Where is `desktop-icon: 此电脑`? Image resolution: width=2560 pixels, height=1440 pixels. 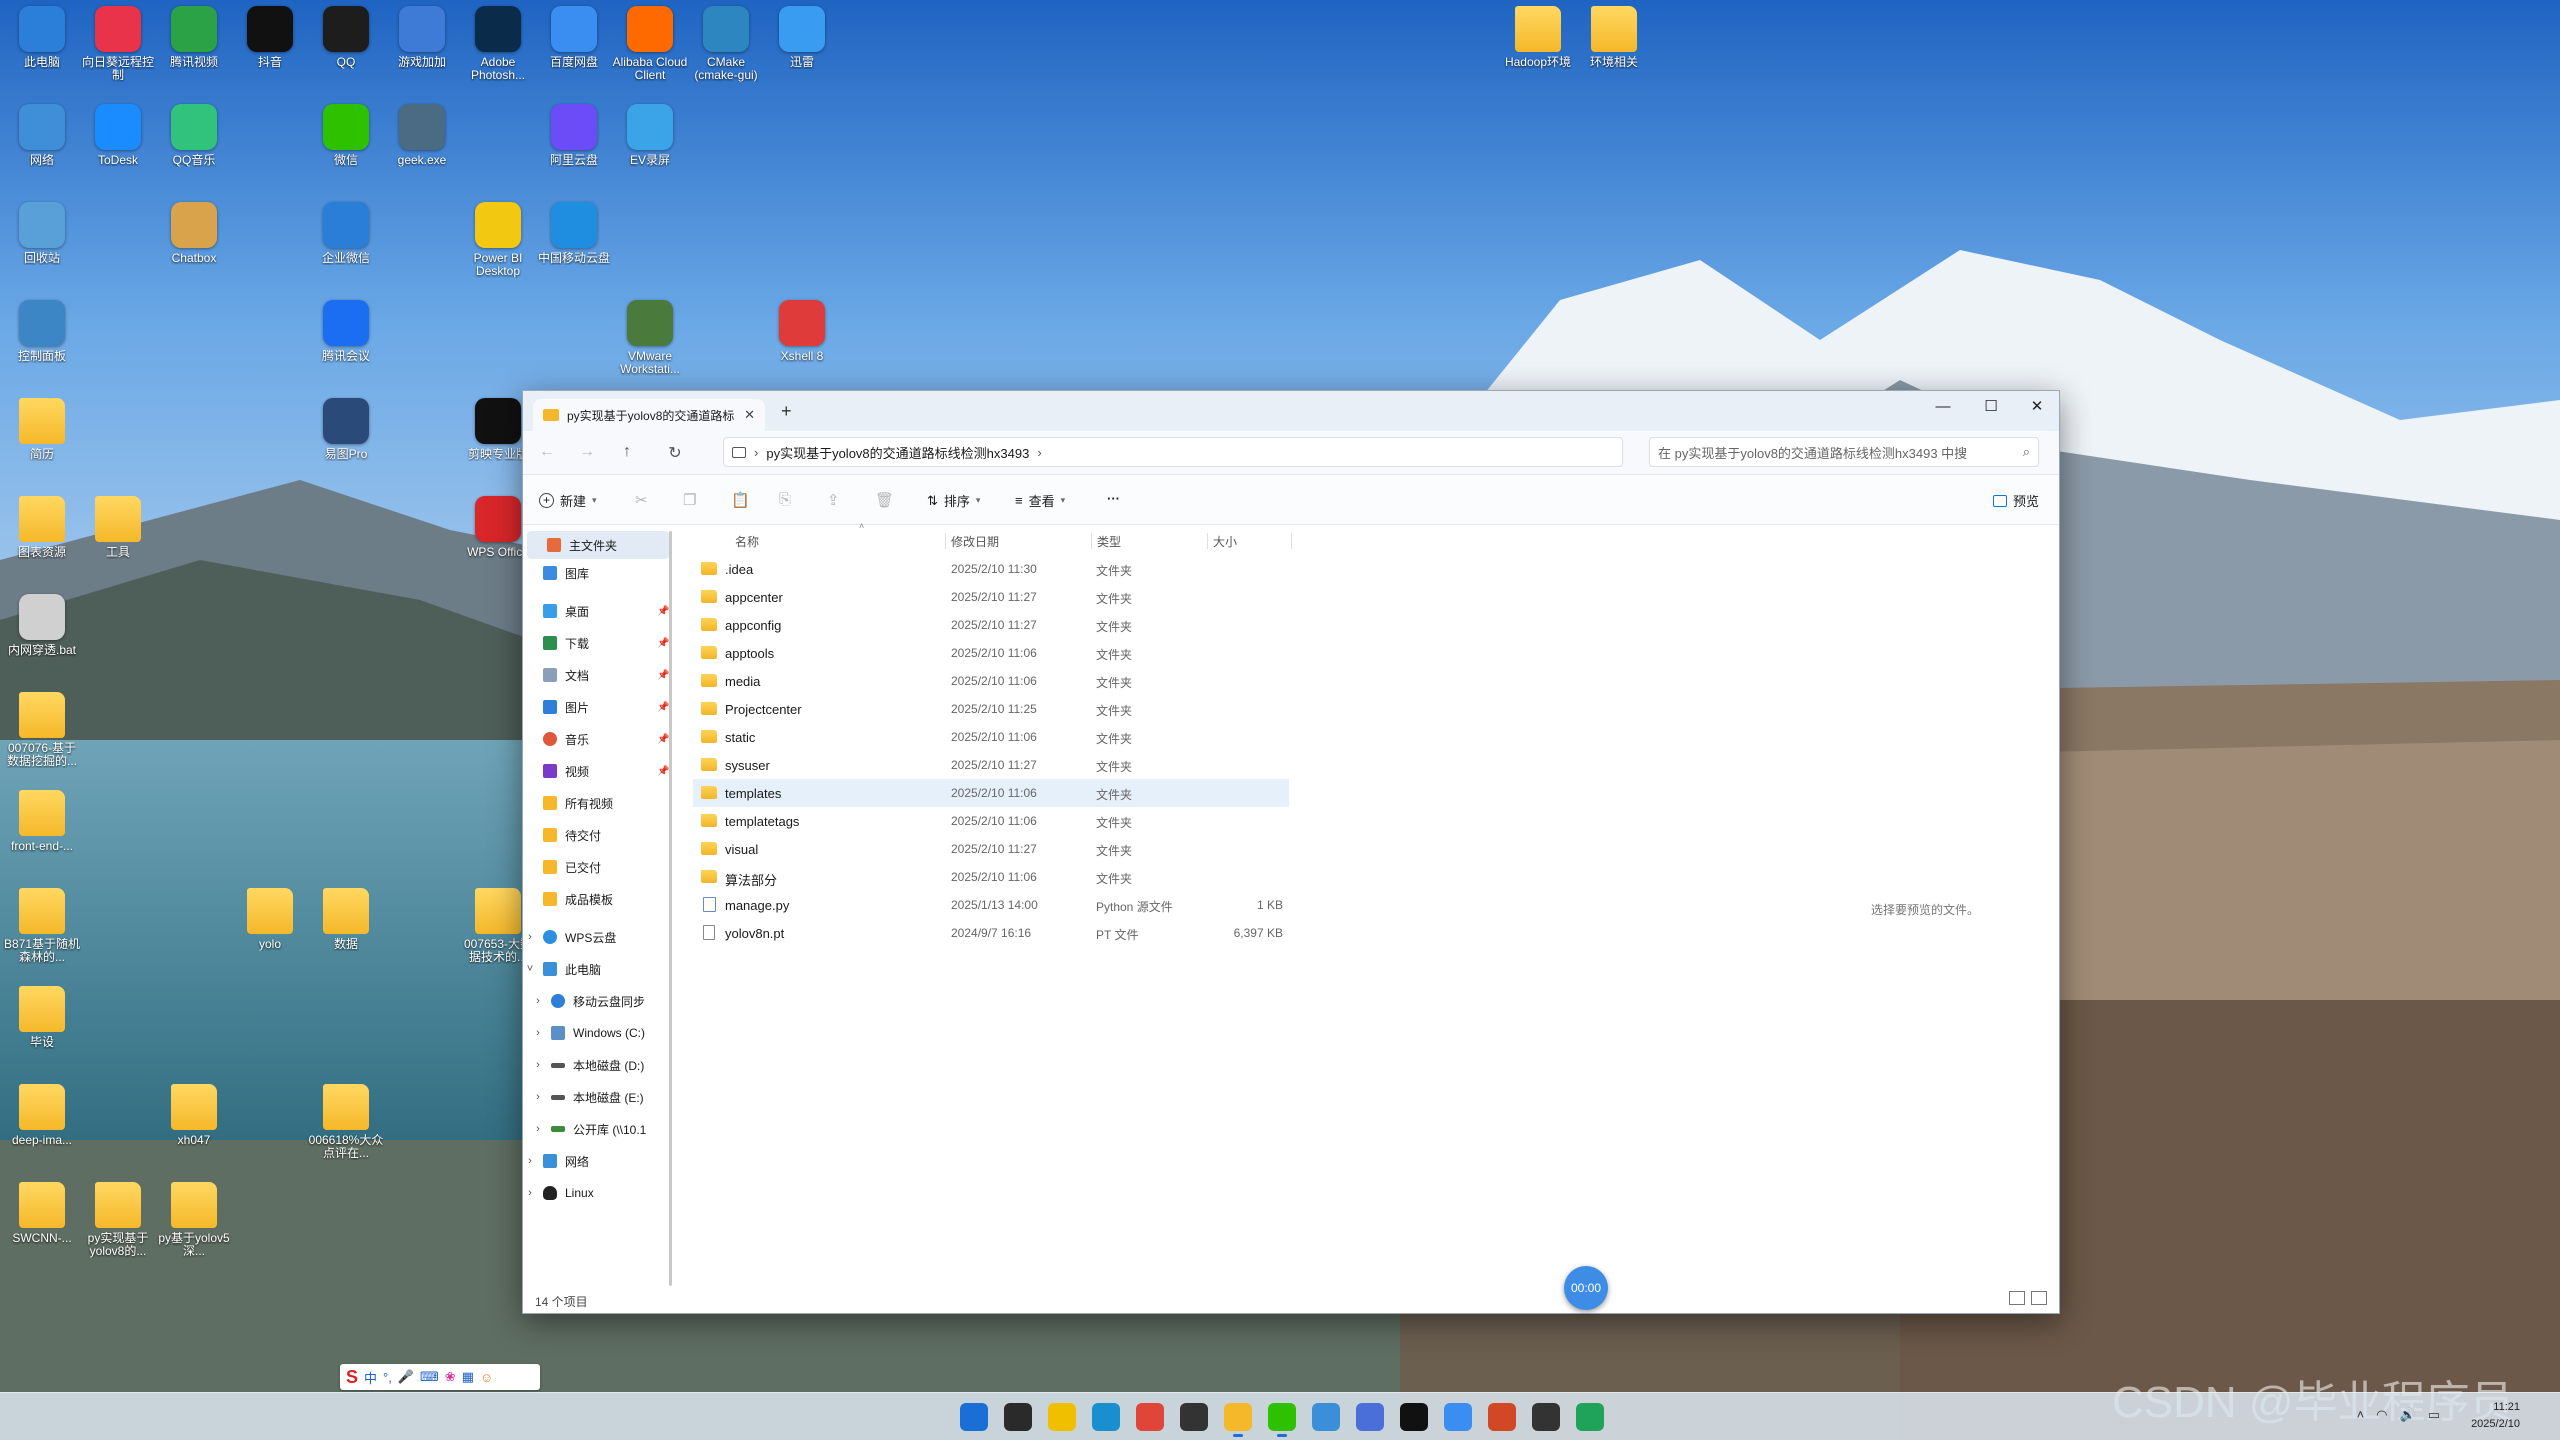
desktop-icon: 此电脑 is located at coordinates (42, 54).